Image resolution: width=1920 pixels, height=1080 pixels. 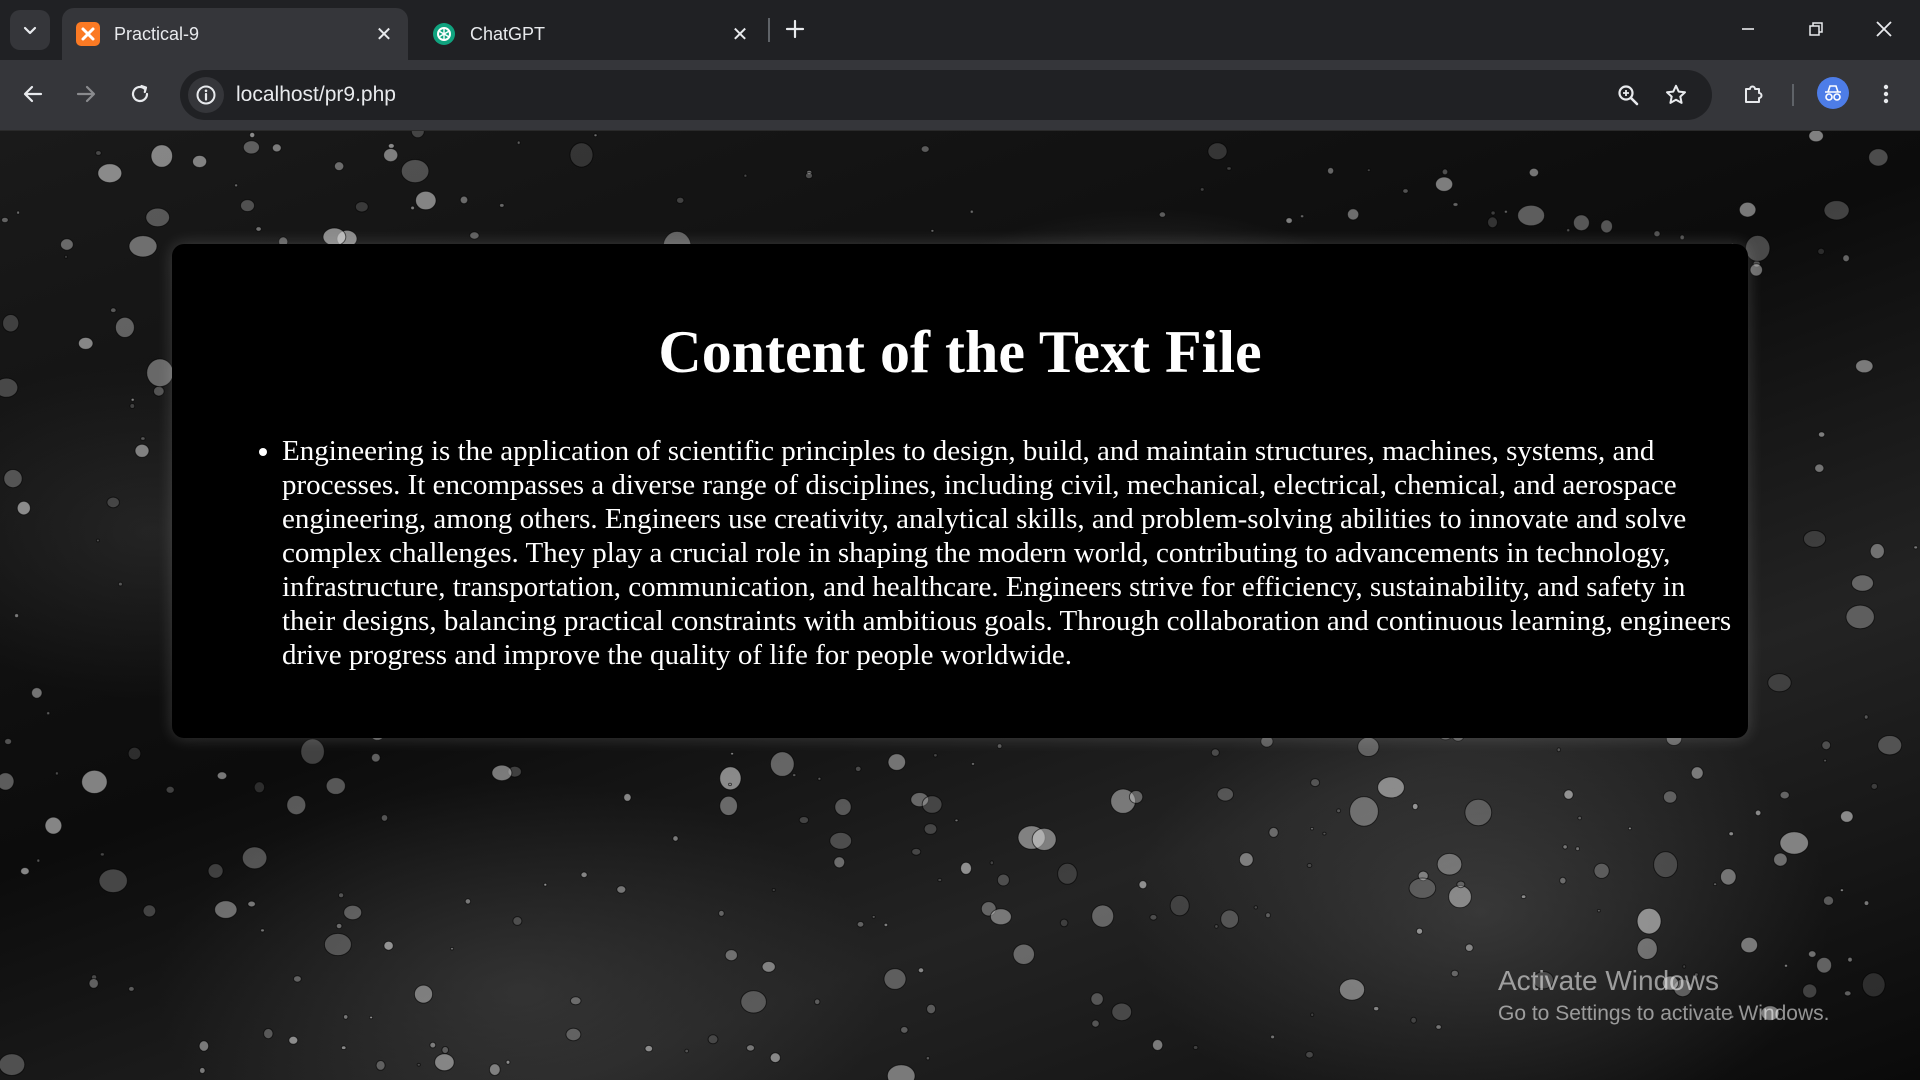 I want to click on plus-icon, so click(x=795, y=29).